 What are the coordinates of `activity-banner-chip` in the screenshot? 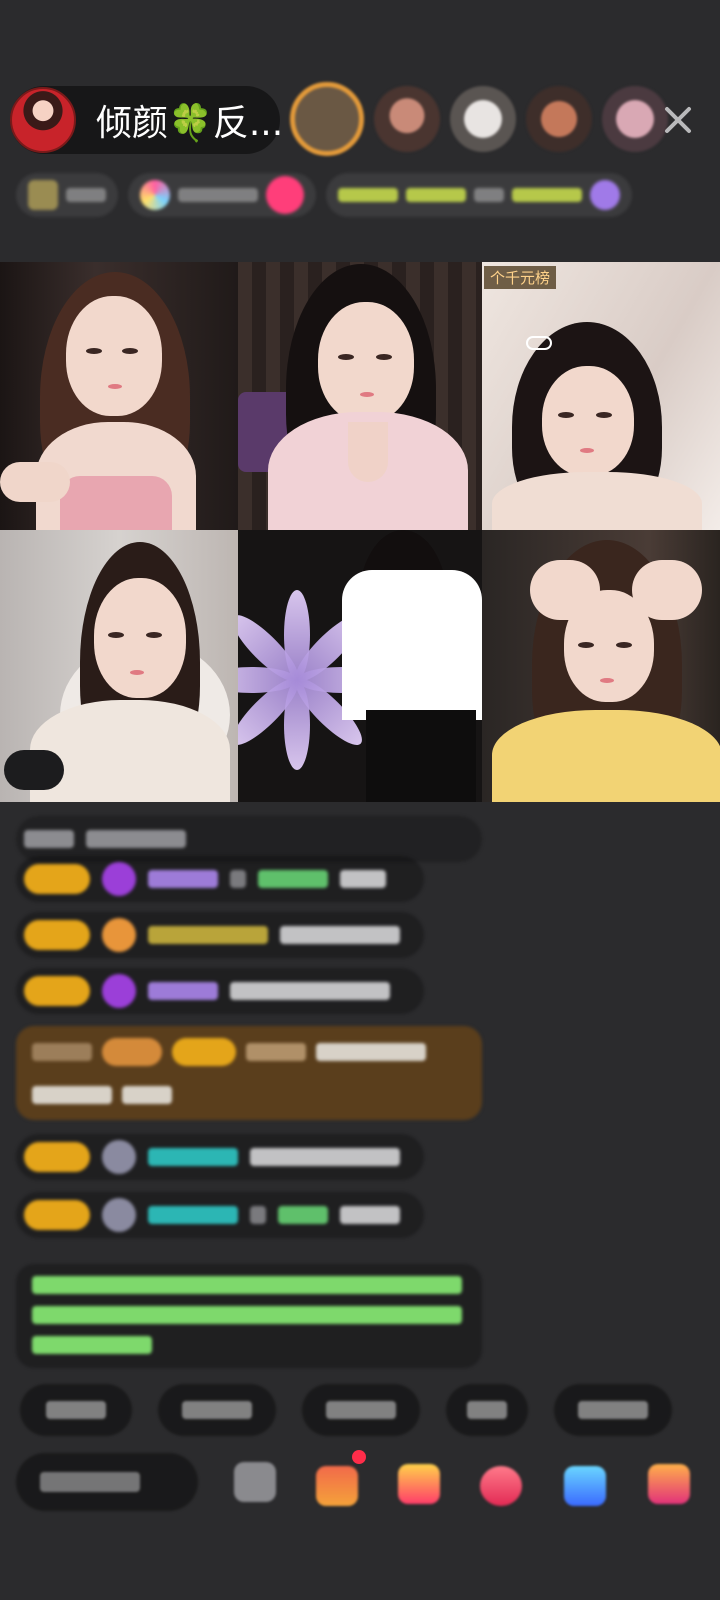 It's located at (479, 195).